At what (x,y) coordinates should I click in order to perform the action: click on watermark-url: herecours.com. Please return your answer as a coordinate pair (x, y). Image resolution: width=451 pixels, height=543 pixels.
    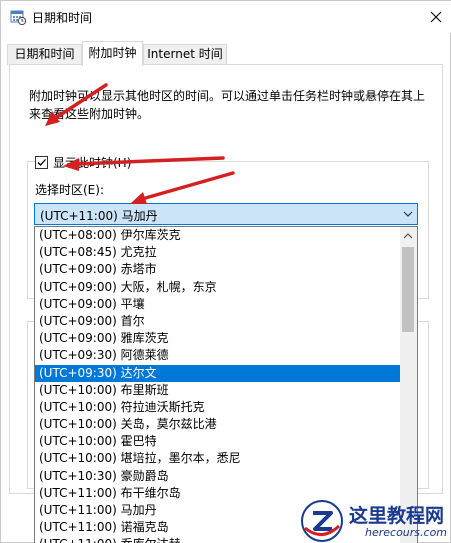
    Looking at the image, I should click on (406, 532).